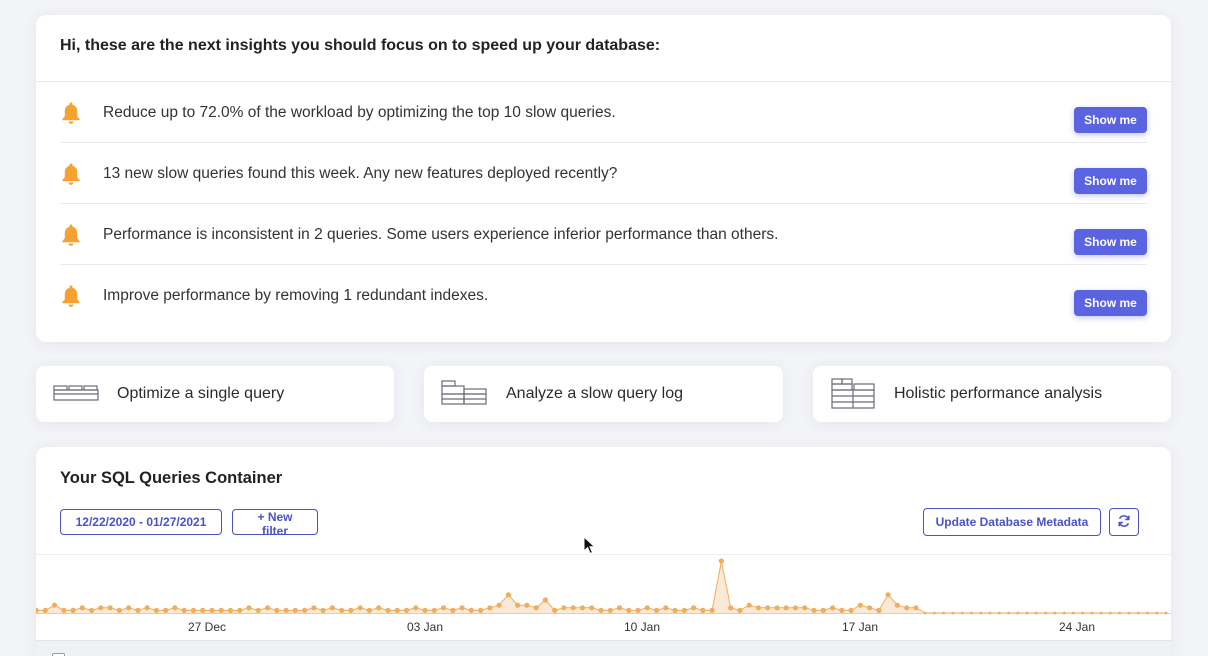  What do you see at coordinates (1124, 522) in the screenshot?
I see `refresh-button` at bounding box center [1124, 522].